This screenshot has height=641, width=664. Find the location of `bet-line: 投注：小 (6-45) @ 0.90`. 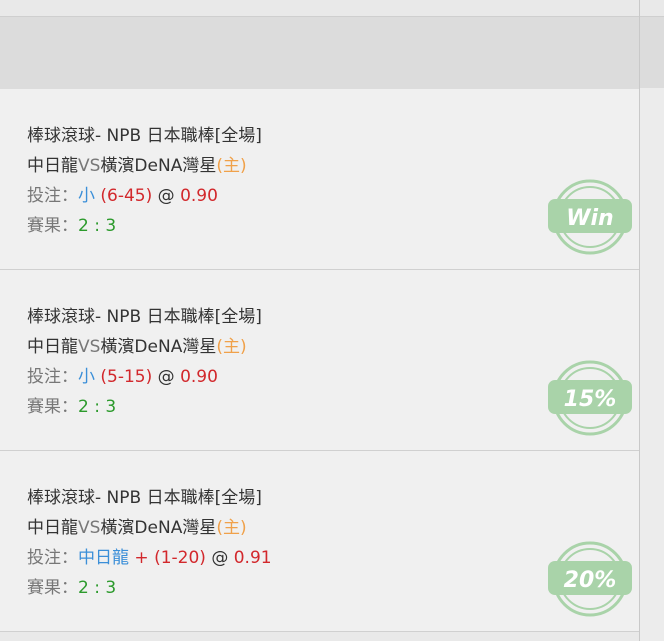

bet-line: 投注：小 (6-45) @ 0.90 is located at coordinates (144, 196).